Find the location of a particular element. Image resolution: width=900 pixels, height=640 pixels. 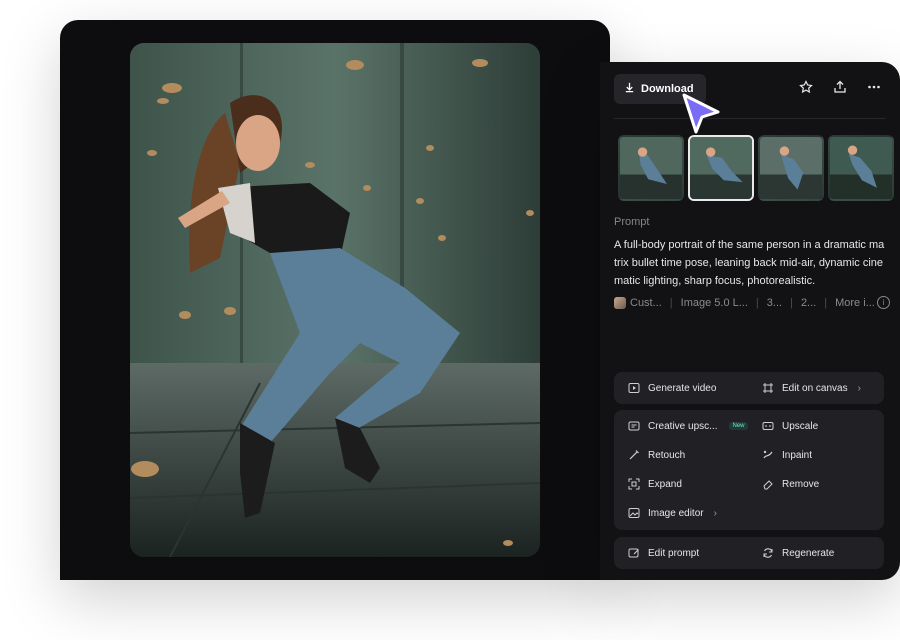

remove-label: Remove is located at coordinates (801, 484).